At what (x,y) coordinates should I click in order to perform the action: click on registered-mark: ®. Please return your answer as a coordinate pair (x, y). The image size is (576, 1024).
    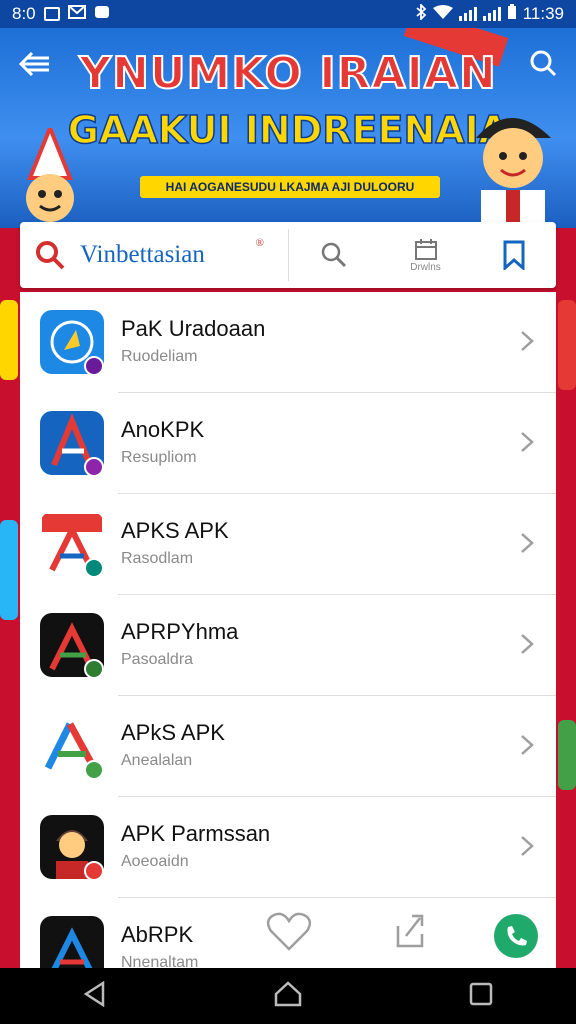
    Looking at the image, I should click on (259, 243).